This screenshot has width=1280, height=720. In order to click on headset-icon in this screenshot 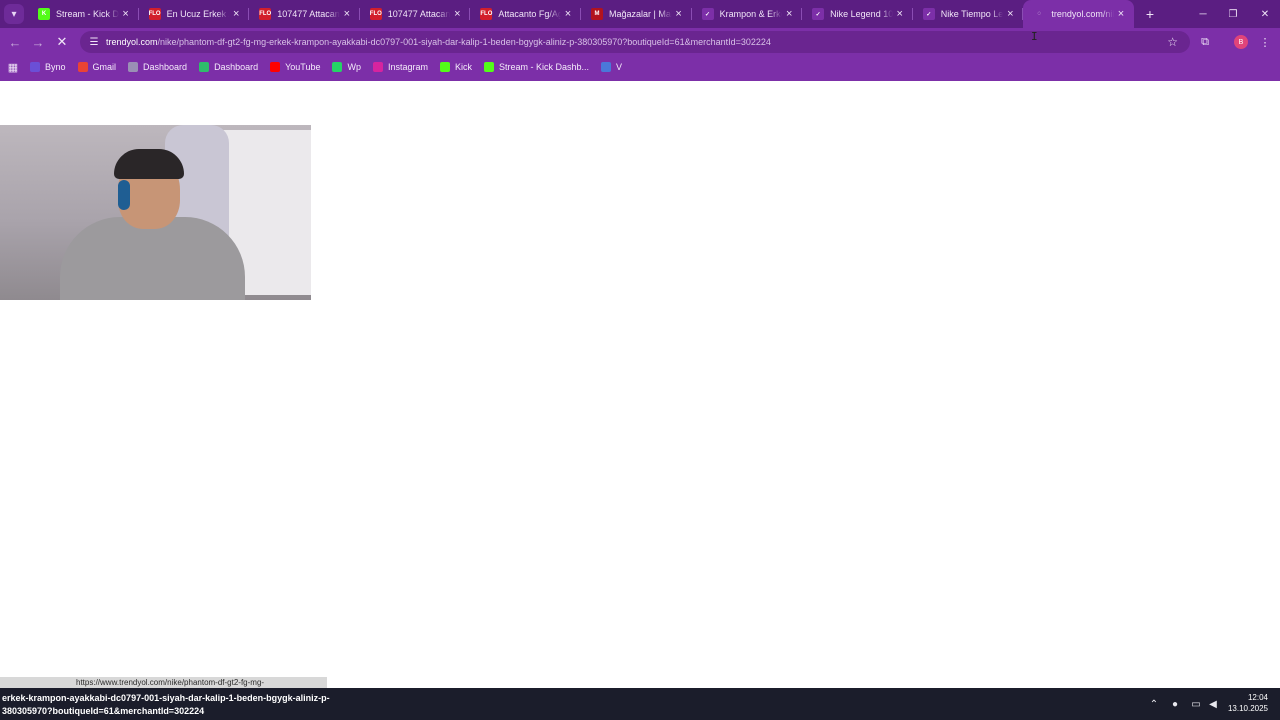, I will do `click(124, 195)`.